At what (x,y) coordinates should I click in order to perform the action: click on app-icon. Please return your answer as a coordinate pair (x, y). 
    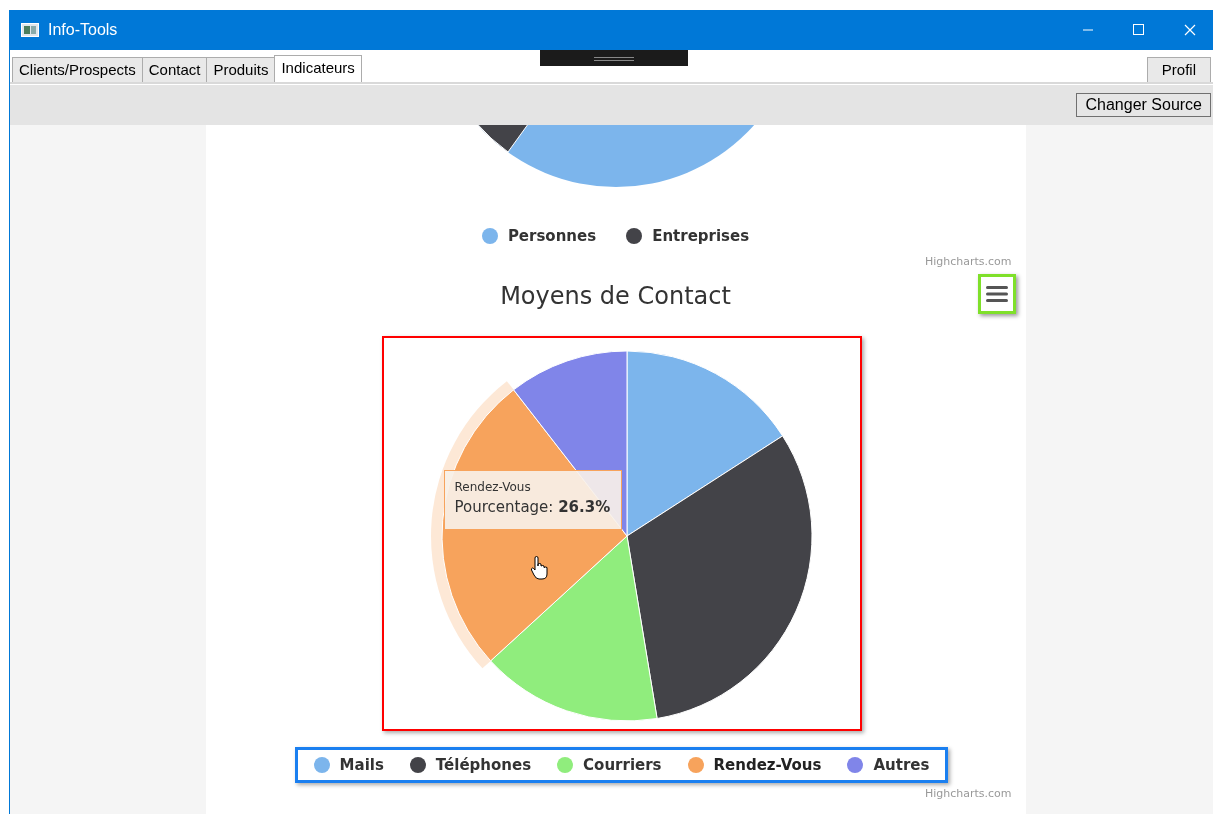
    Looking at the image, I should click on (30, 30).